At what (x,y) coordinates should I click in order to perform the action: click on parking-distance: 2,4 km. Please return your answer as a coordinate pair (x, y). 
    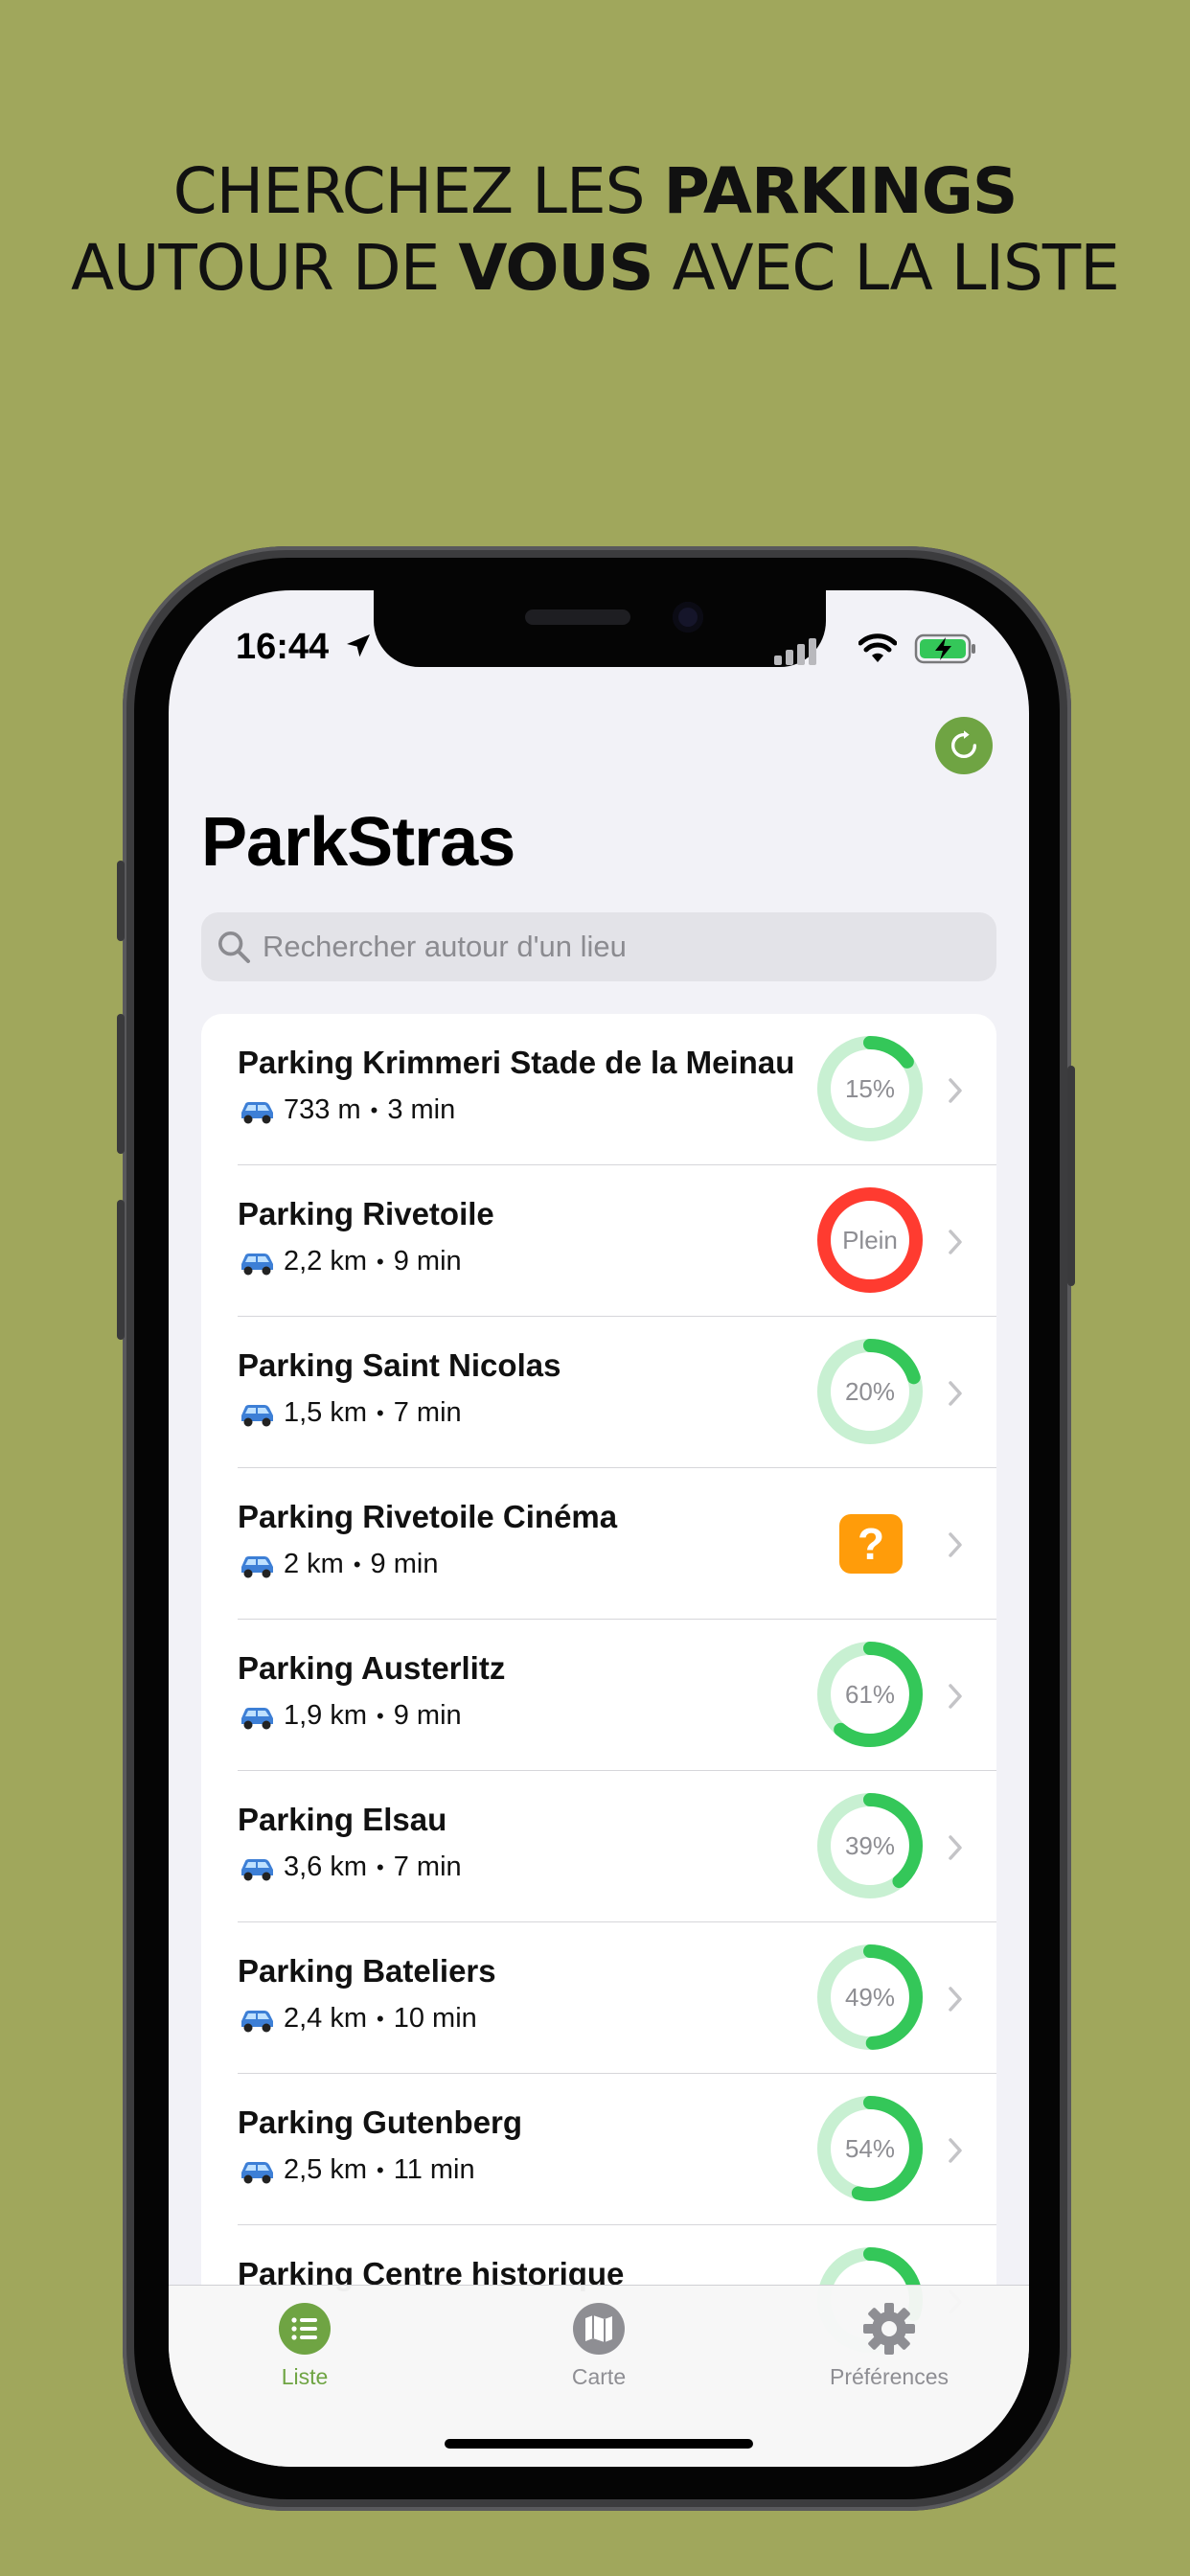
    Looking at the image, I should click on (326, 2019).